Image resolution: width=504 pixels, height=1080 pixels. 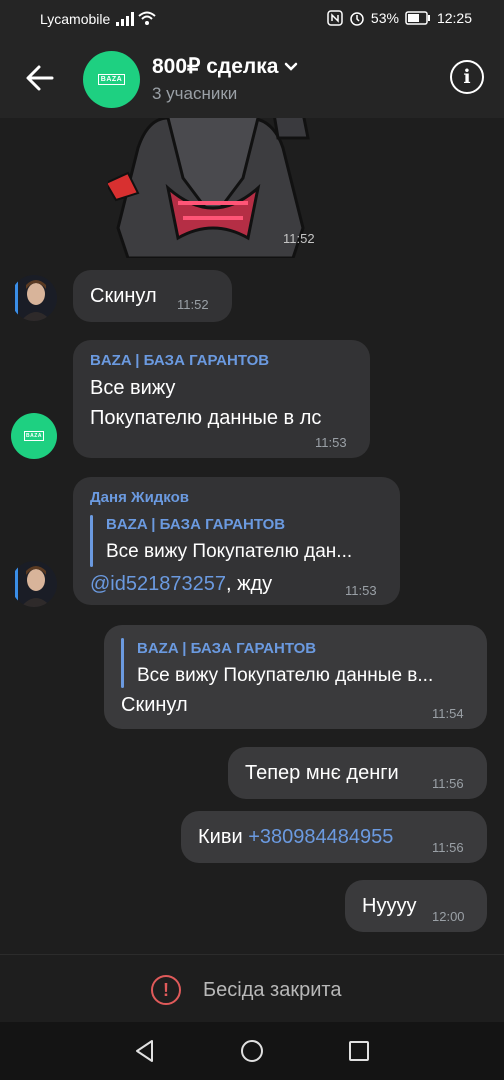 What do you see at coordinates (179, 360) in the screenshot?
I see `sender-name: BAZA | БАЗА ГАРАНТОВ` at bounding box center [179, 360].